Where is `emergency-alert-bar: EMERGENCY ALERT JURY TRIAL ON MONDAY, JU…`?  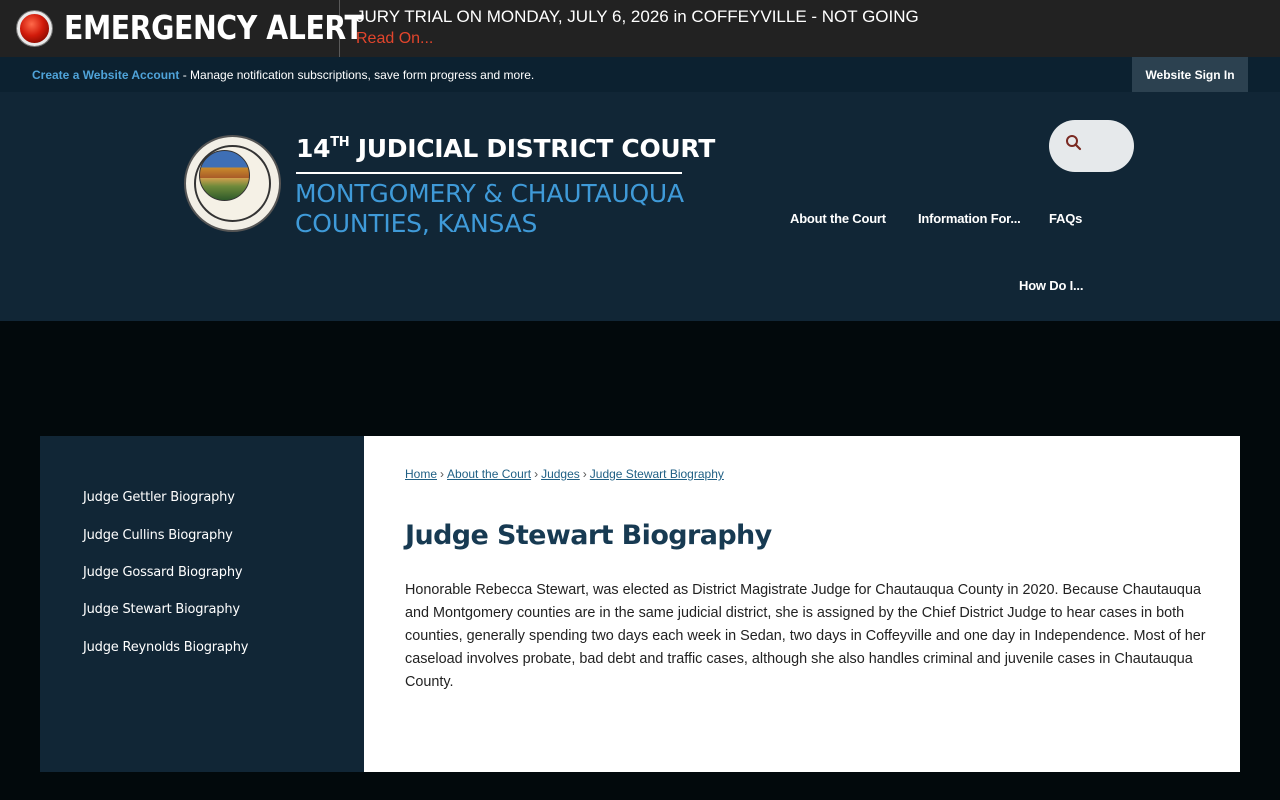
emergency-alert-bar: EMERGENCY ALERT JURY TRIAL ON MONDAY, JU… is located at coordinates (640, 28).